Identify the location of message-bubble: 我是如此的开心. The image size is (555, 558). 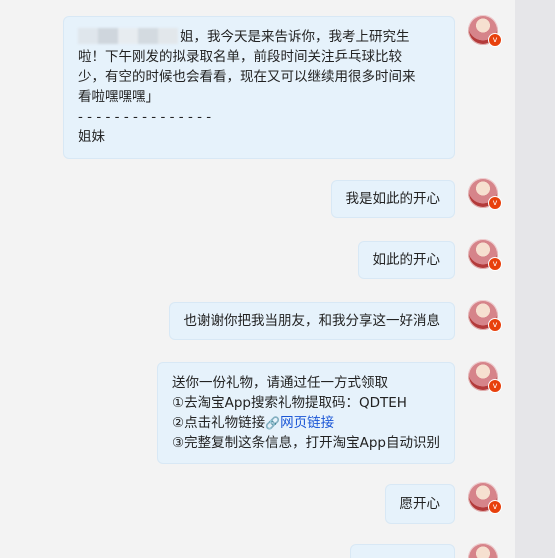
(392, 199).